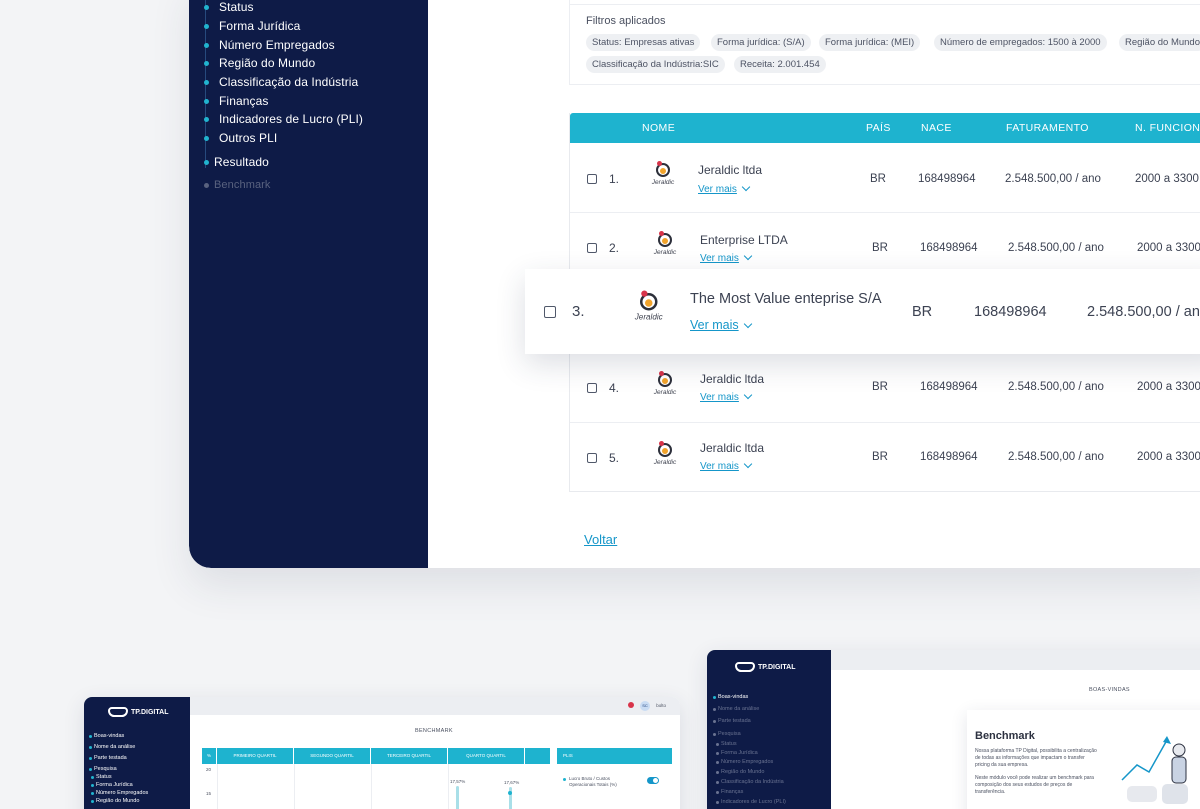  Describe the element at coordinates (1154, 770) in the screenshot. I see `illustration-person-icon` at that location.